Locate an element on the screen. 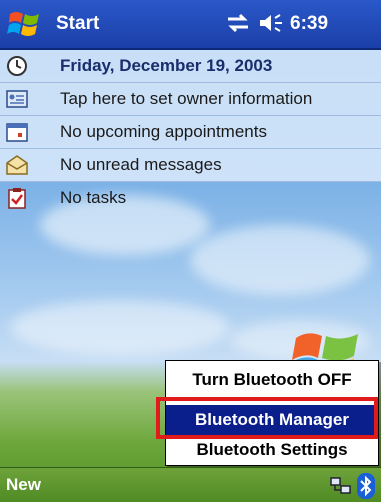 The width and height of the screenshot is (381, 502). messages-text: No unread messages is located at coordinates (141, 164).